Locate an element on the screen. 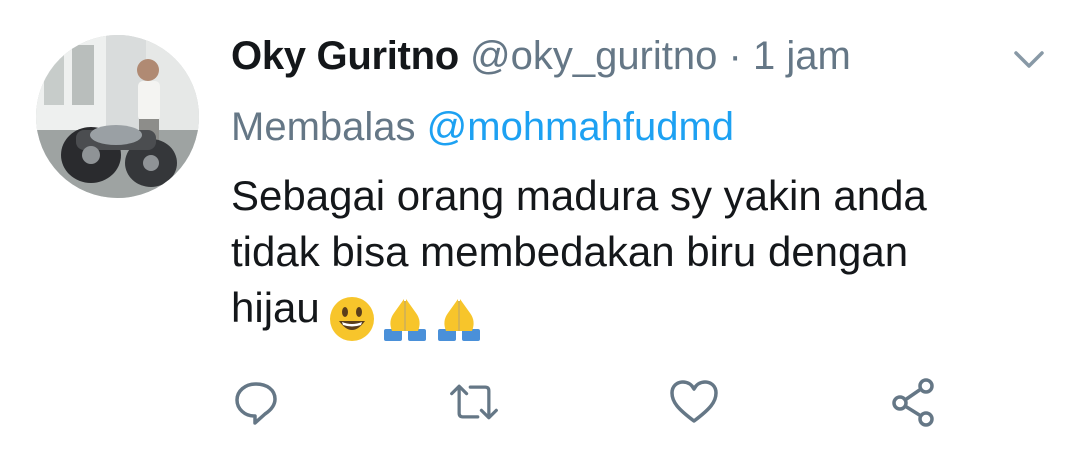 The image size is (1080, 461). like-button is located at coordinates (694, 402).